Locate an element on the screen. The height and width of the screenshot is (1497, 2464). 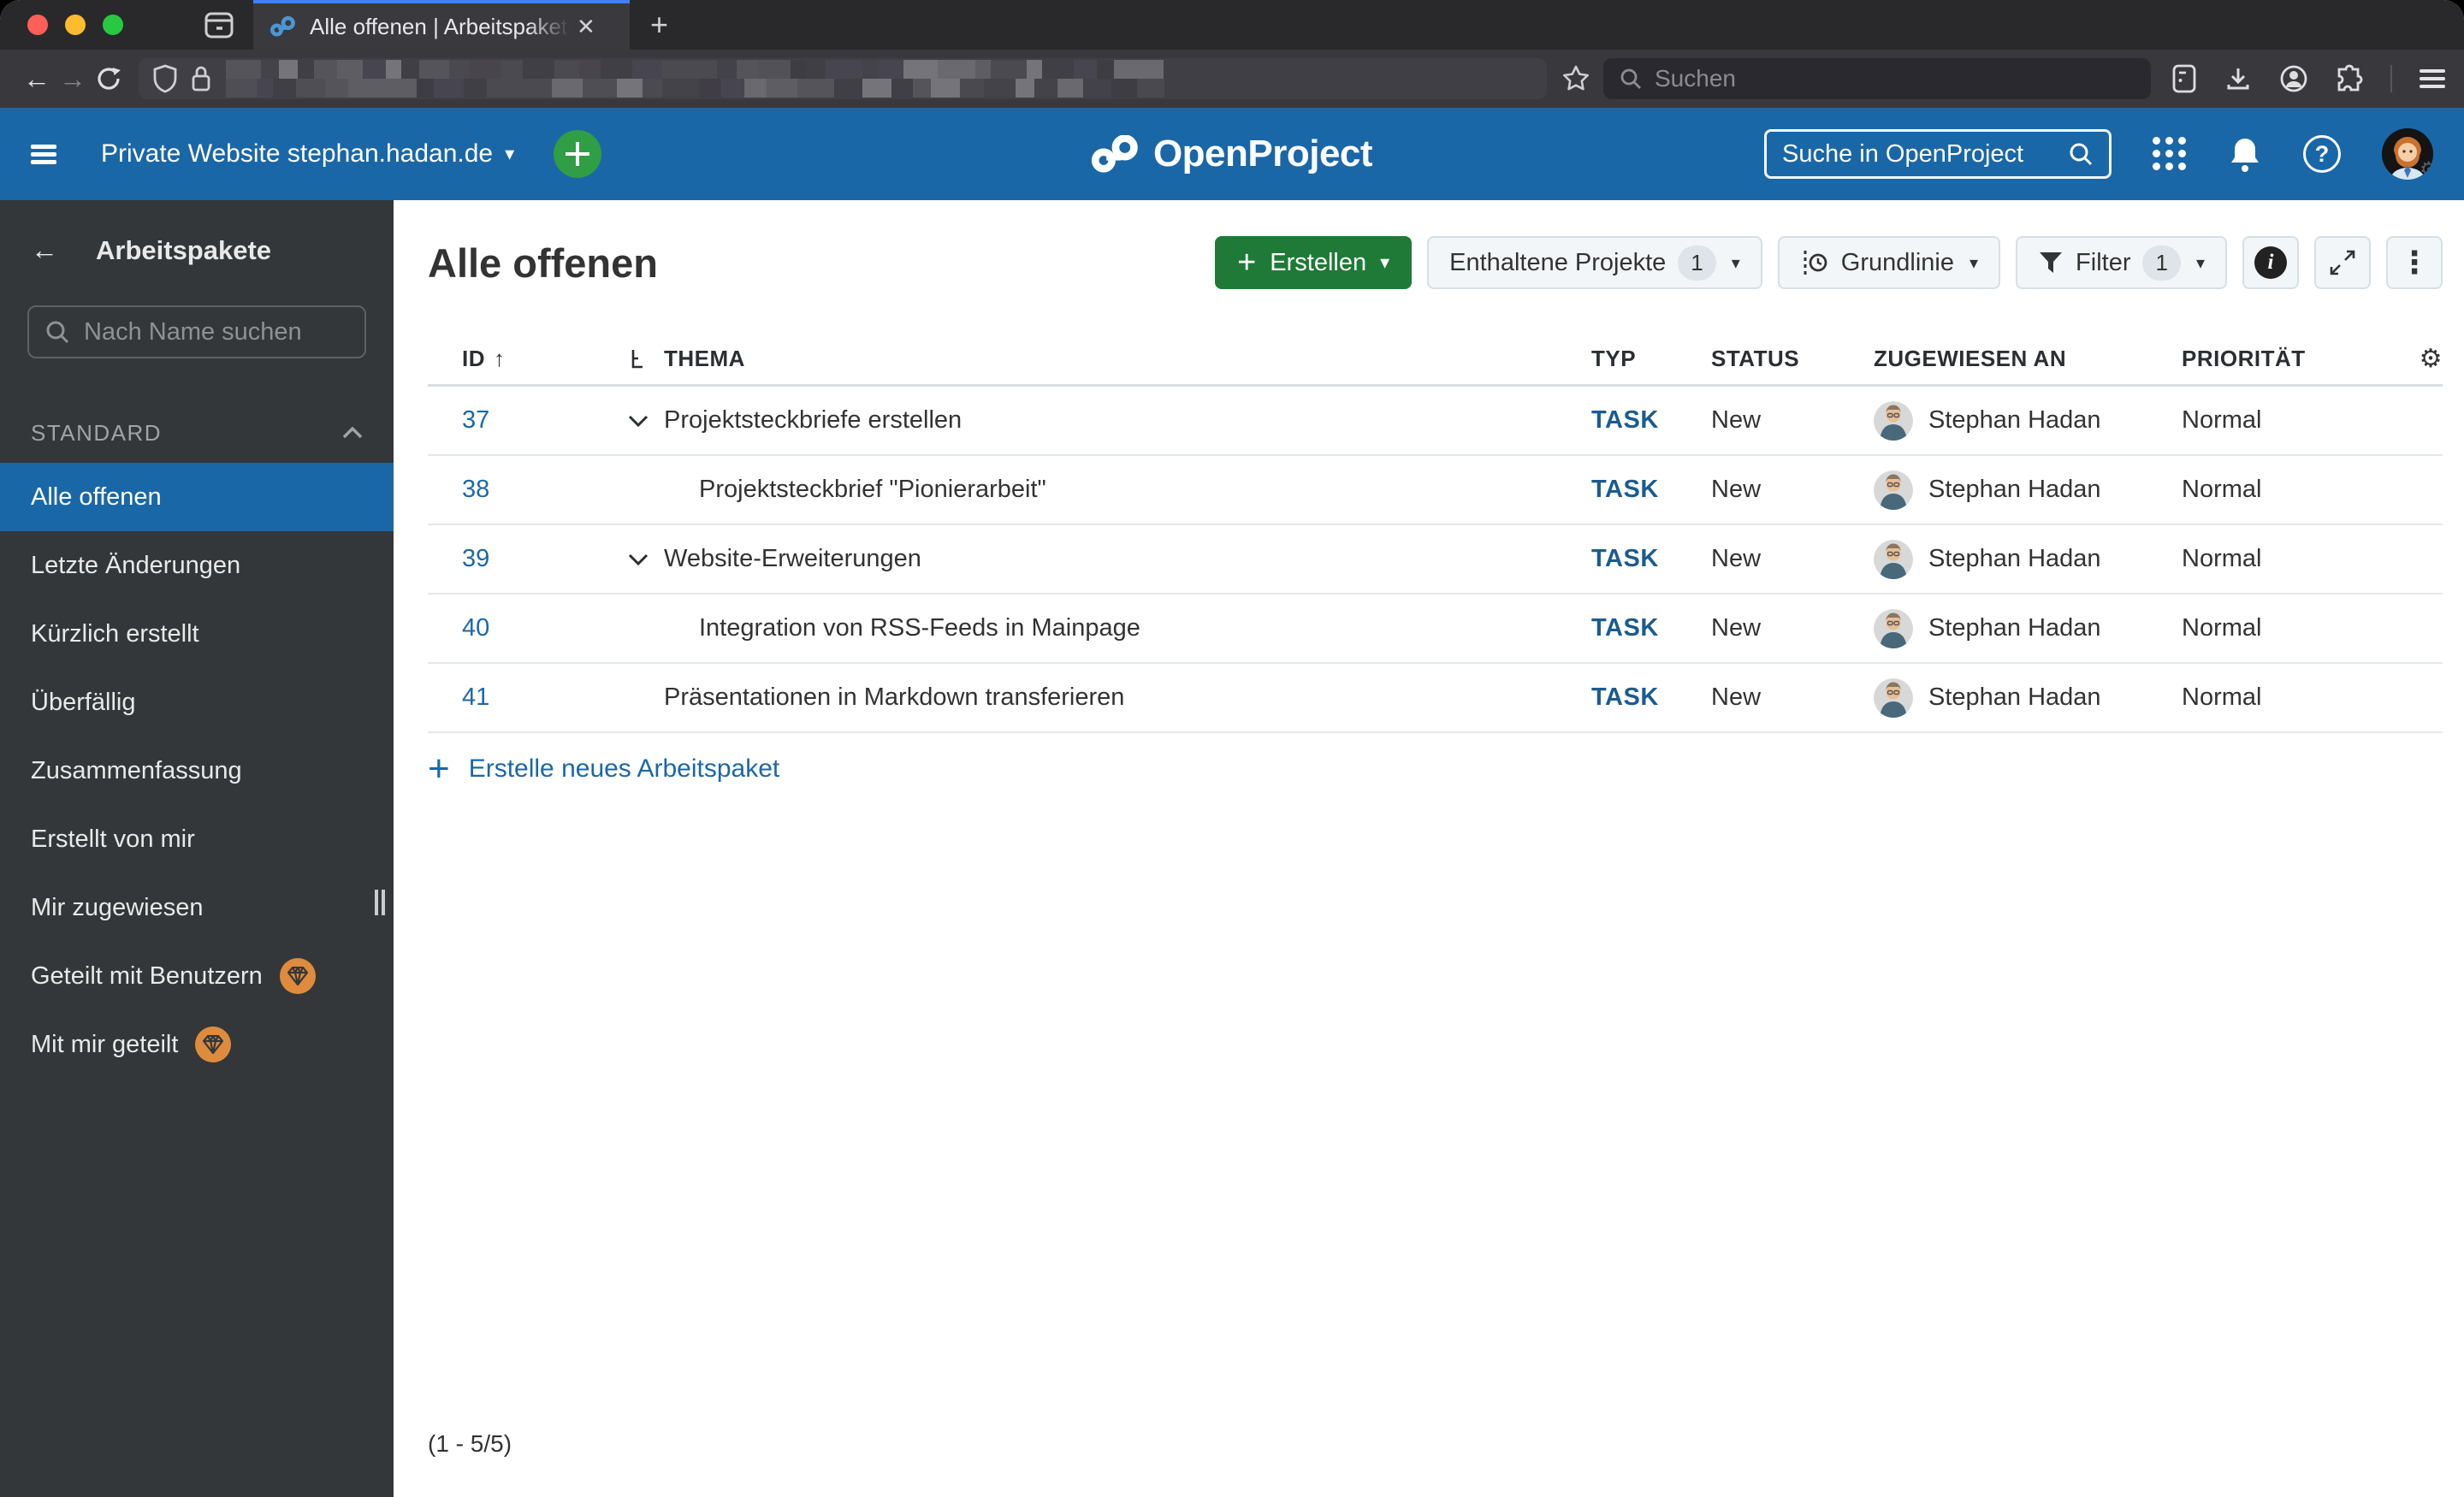
enterprise-gem-icon is located at coordinates (213, 1044).